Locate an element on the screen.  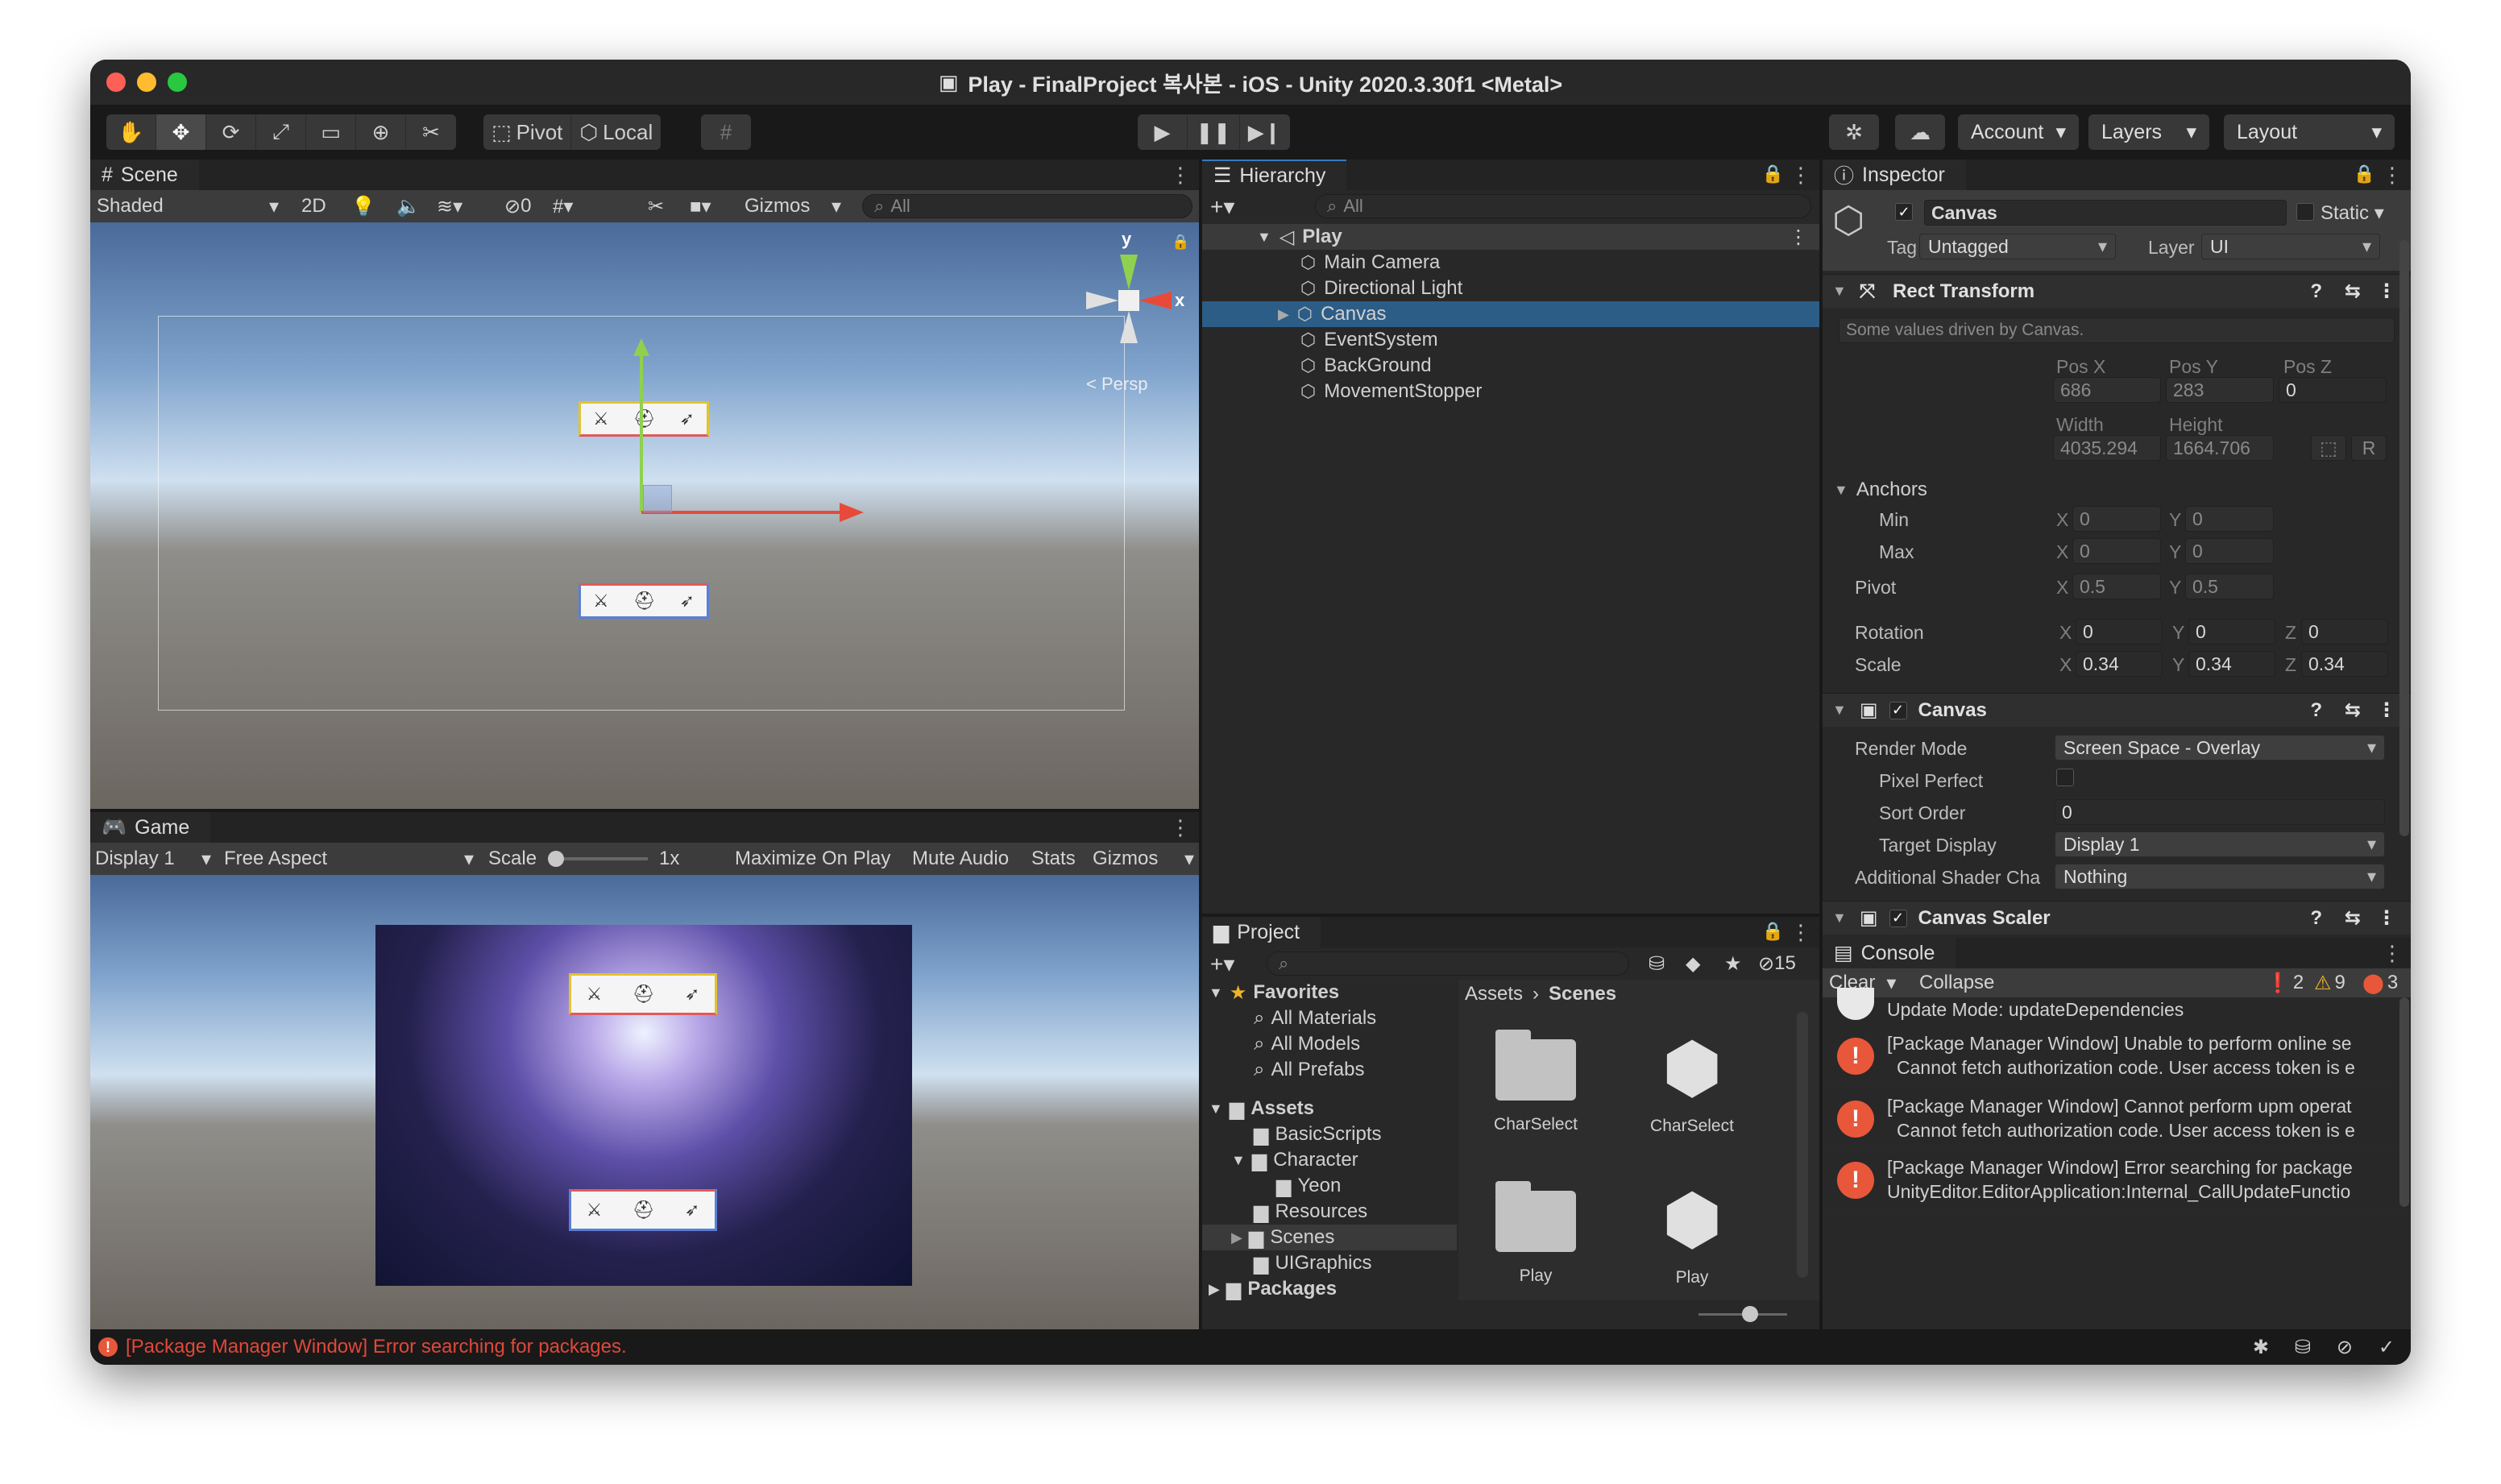
canvas-scaler-header: ▼ ▣ ✓ Canvas Scaler ? ⇆ ⋮ is located at coordinates (2117, 918).